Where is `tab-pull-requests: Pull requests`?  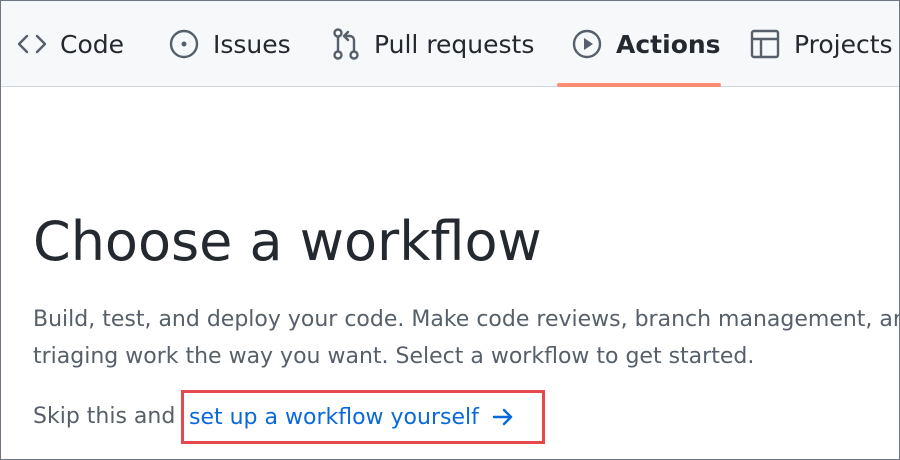
tab-pull-requests: Pull requests is located at coordinates (432, 44).